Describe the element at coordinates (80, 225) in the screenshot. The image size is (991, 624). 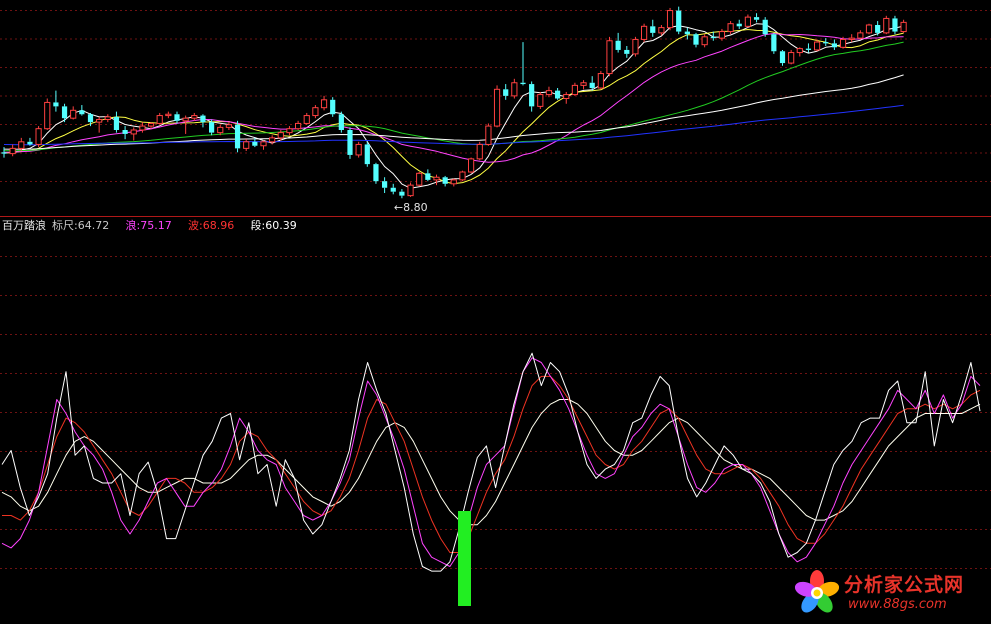
I see `legend-item-0: 标尺:64.72` at that location.